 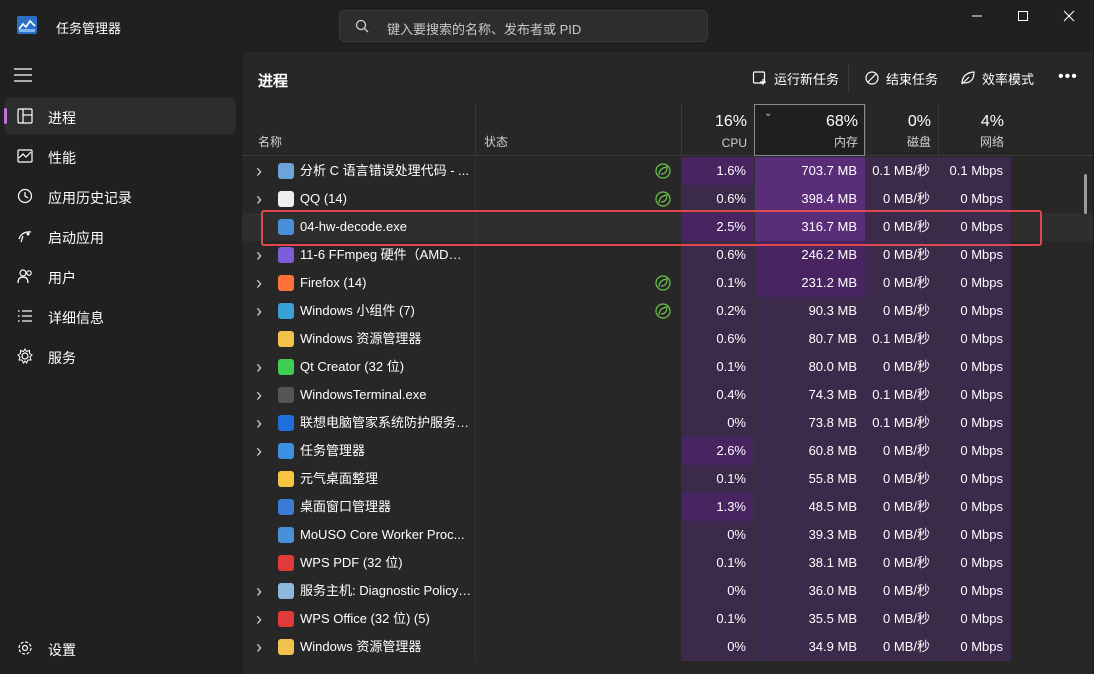 I want to click on app-purple-icon, so click(x=286, y=255).